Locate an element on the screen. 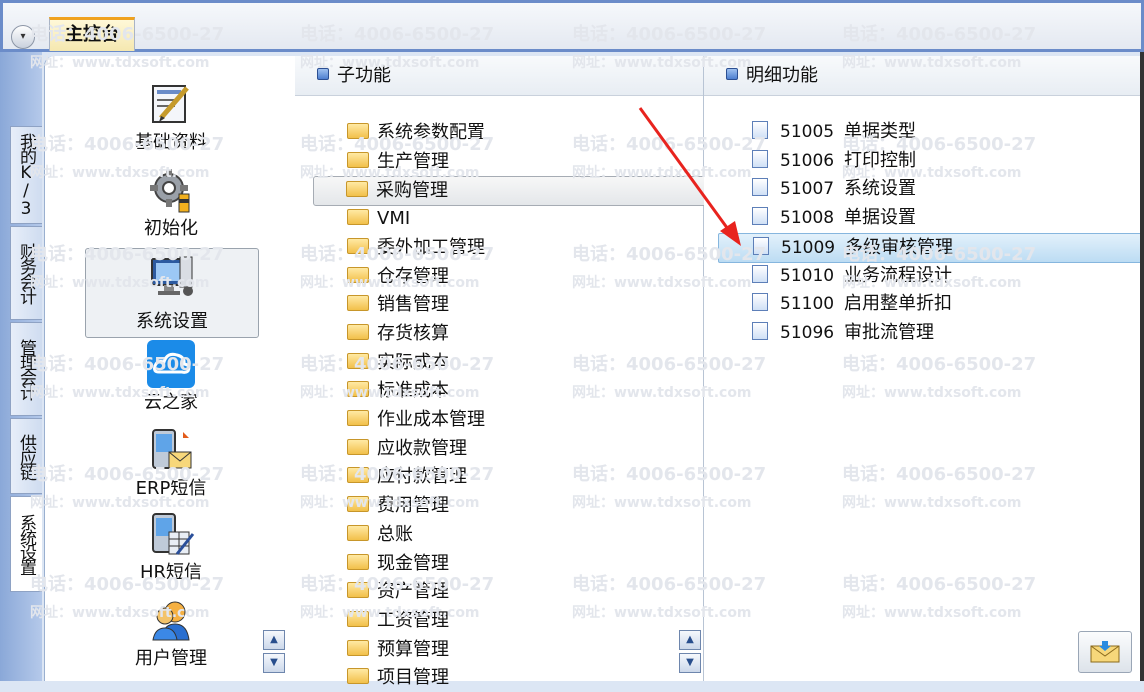  function-code: 51010 is located at coordinates (807, 275).